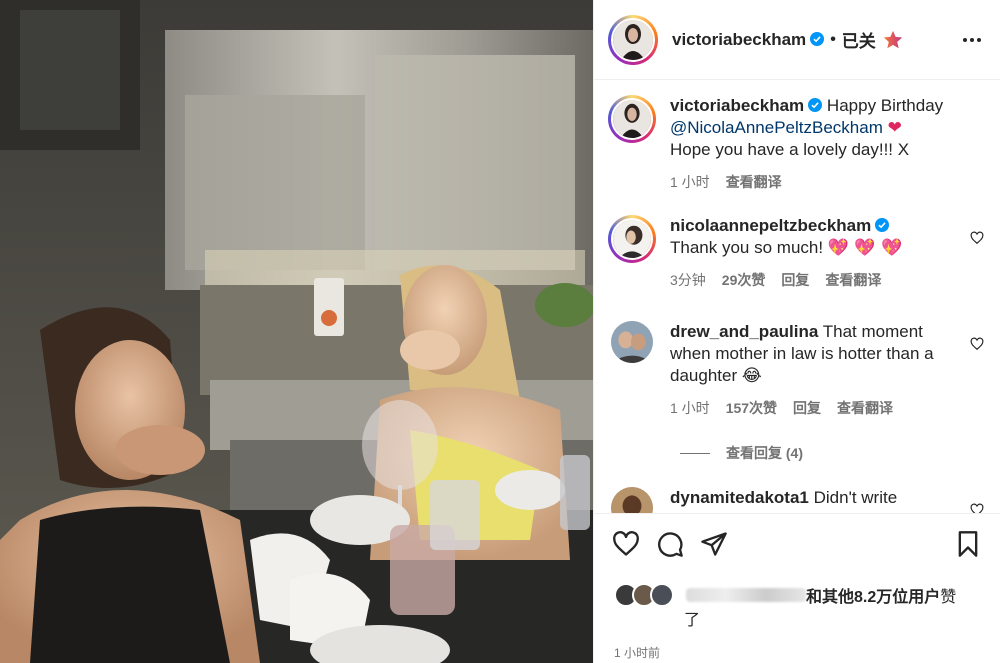 The width and height of the screenshot is (1000, 663). What do you see at coordinates (797, 646) in the screenshot?
I see `posted-time: 1 小时前` at bounding box center [797, 646].